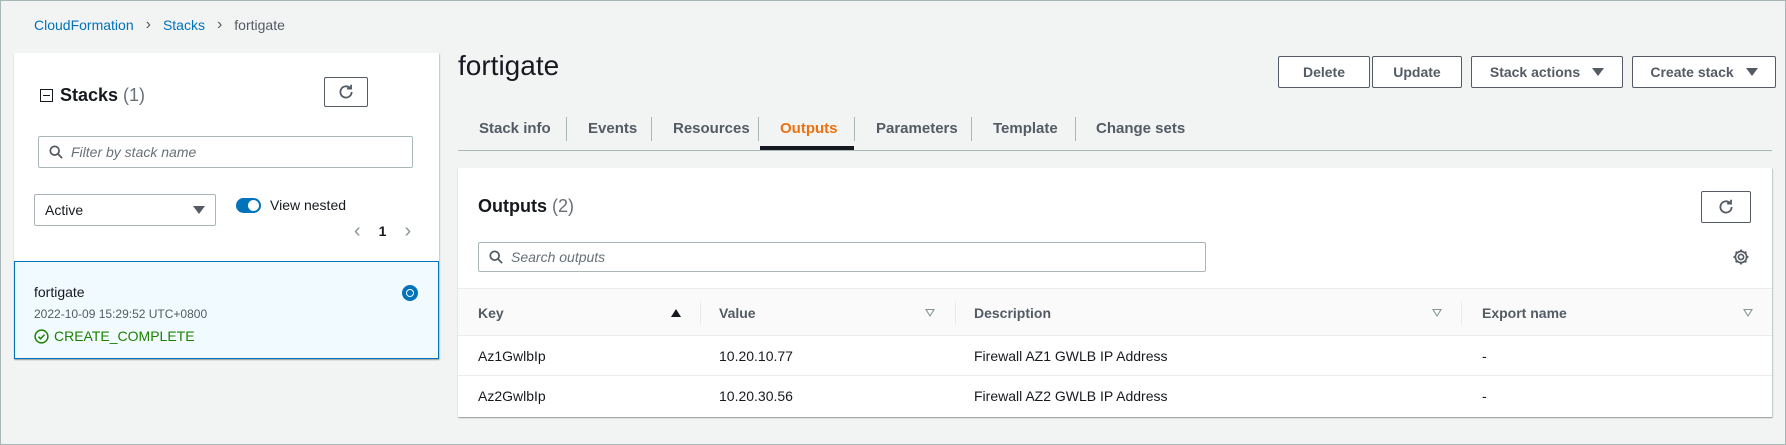 The width and height of the screenshot is (1786, 445). I want to click on update-button: Update, so click(1417, 72).